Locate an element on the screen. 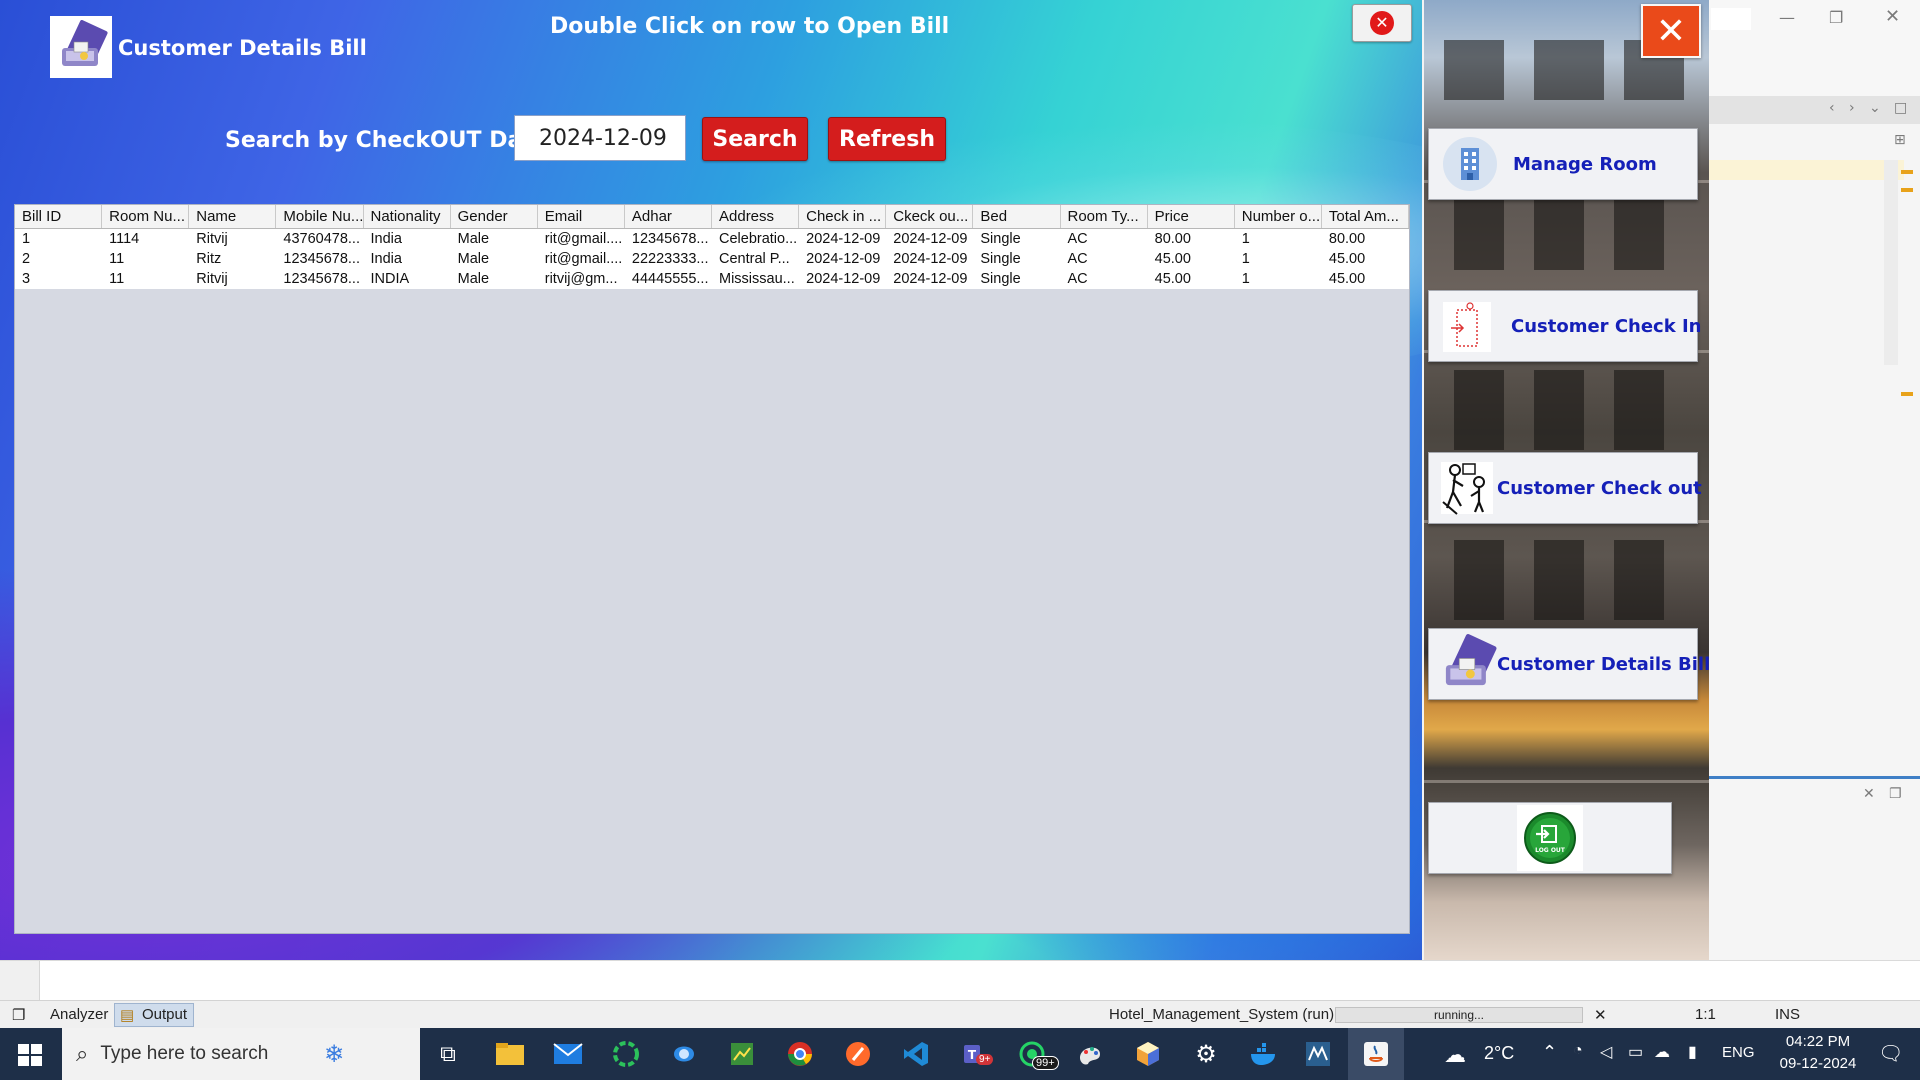 This screenshot has height=1080, width=1920. table-cell: Single is located at coordinates (1000, 239).